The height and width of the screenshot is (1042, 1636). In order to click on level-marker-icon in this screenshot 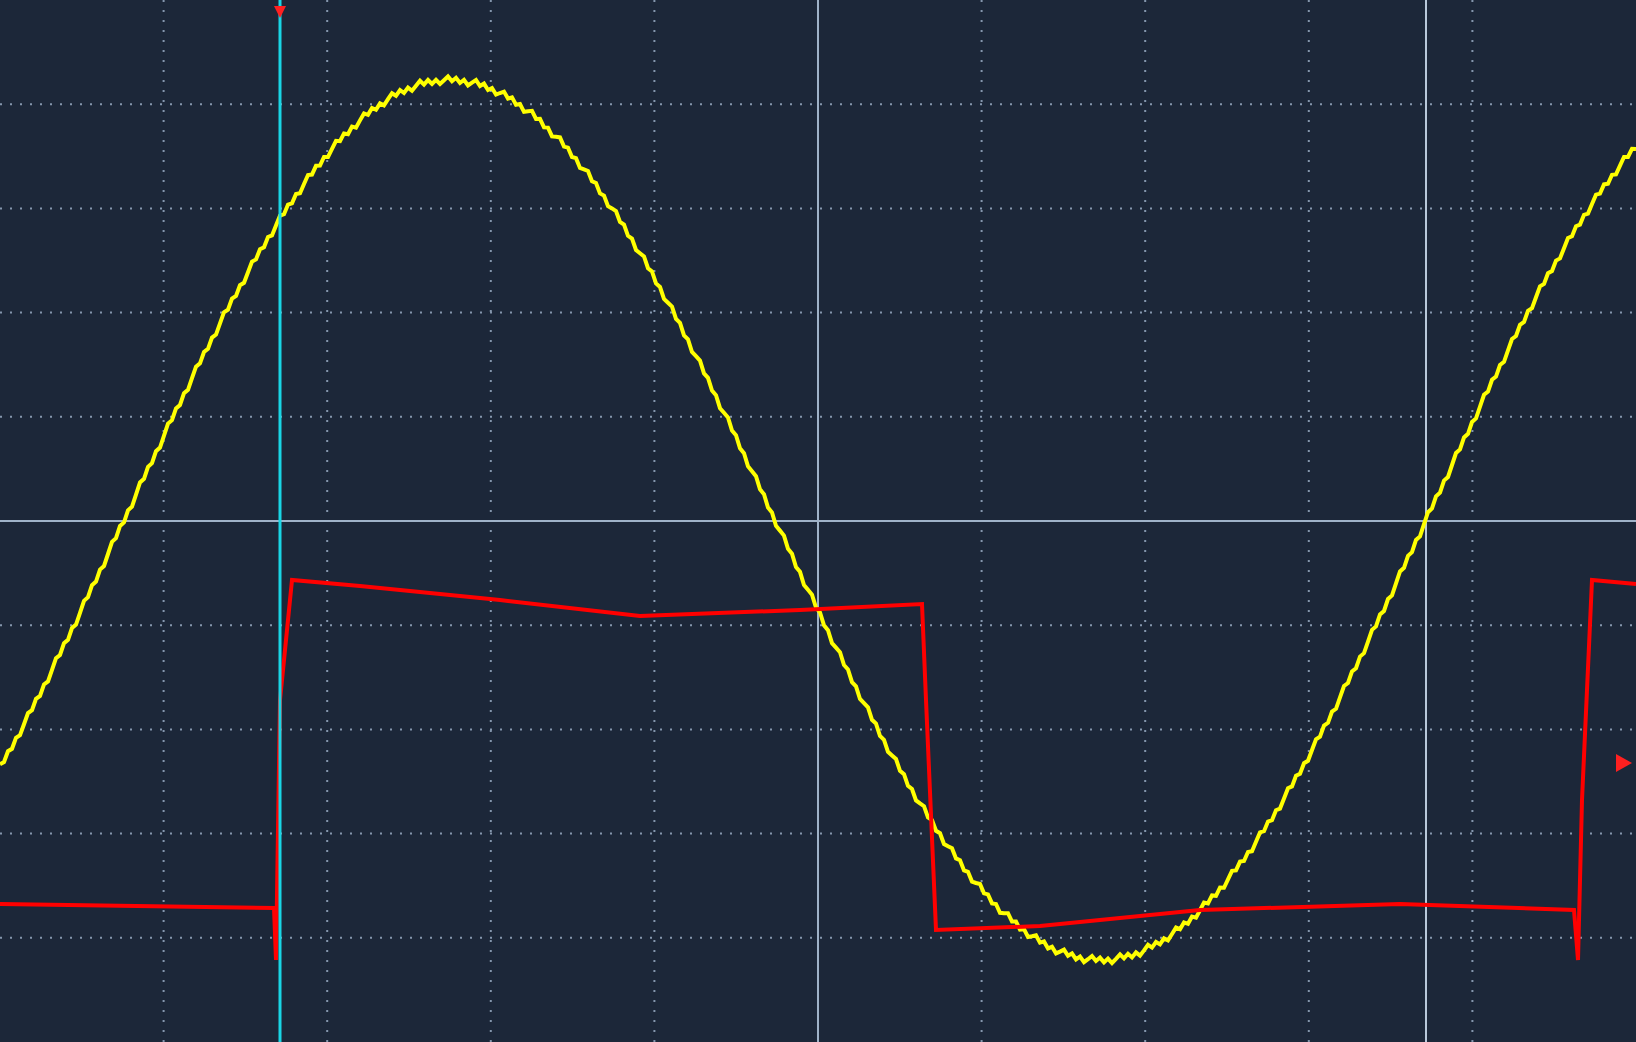, I will do `click(1624, 763)`.